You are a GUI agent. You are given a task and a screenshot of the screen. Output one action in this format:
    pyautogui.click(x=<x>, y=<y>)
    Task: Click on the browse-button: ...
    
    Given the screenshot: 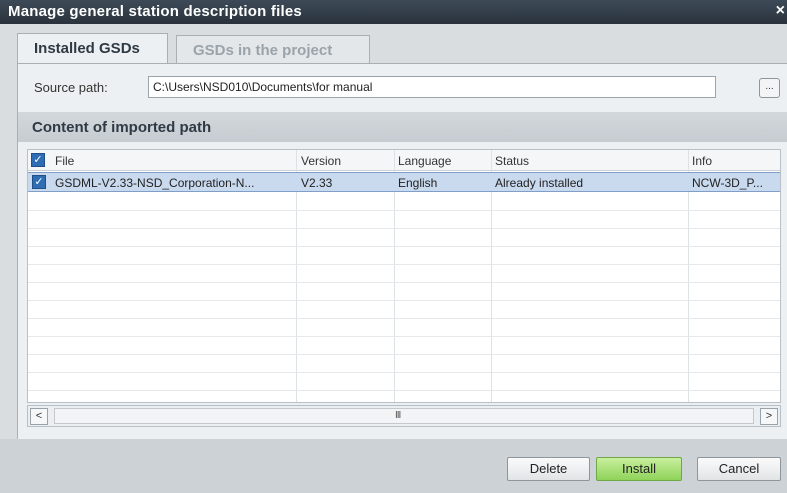 What is the action you would take?
    pyautogui.click(x=769, y=88)
    